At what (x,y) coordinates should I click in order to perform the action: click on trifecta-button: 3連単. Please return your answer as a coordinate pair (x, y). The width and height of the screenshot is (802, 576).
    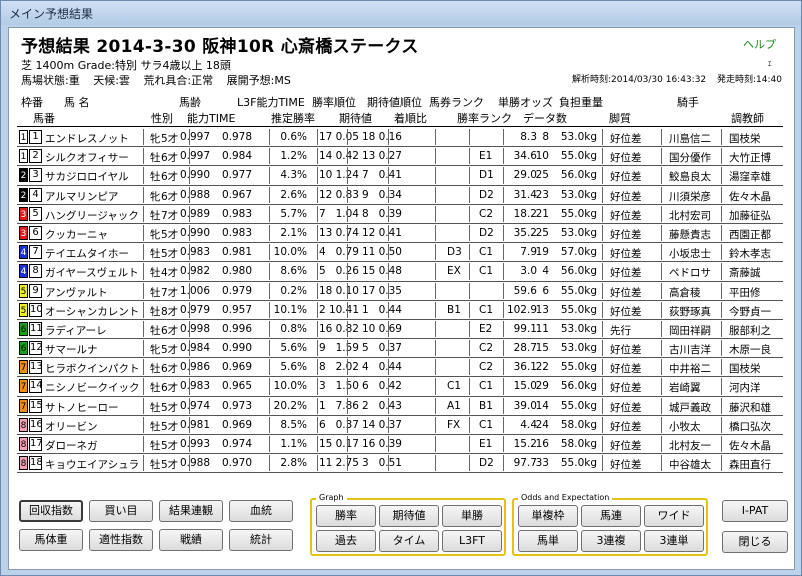
    Looking at the image, I should click on (674, 541).